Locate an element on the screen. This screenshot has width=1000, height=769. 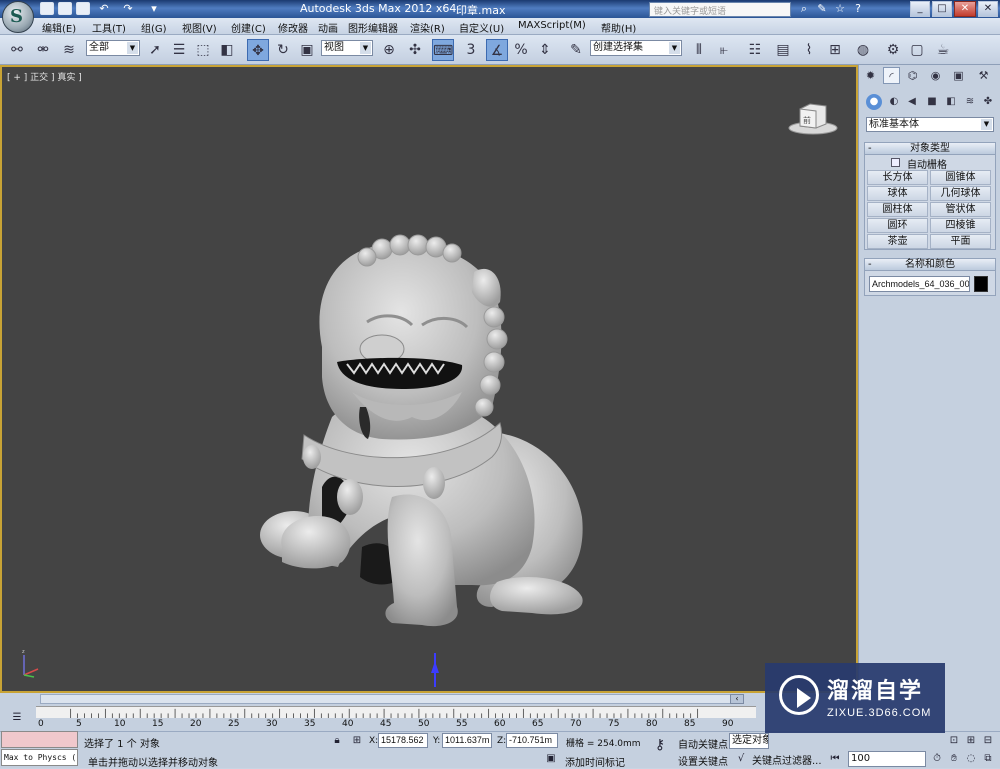
teapot-button: 茶壶 is located at coordinates (897, 241).